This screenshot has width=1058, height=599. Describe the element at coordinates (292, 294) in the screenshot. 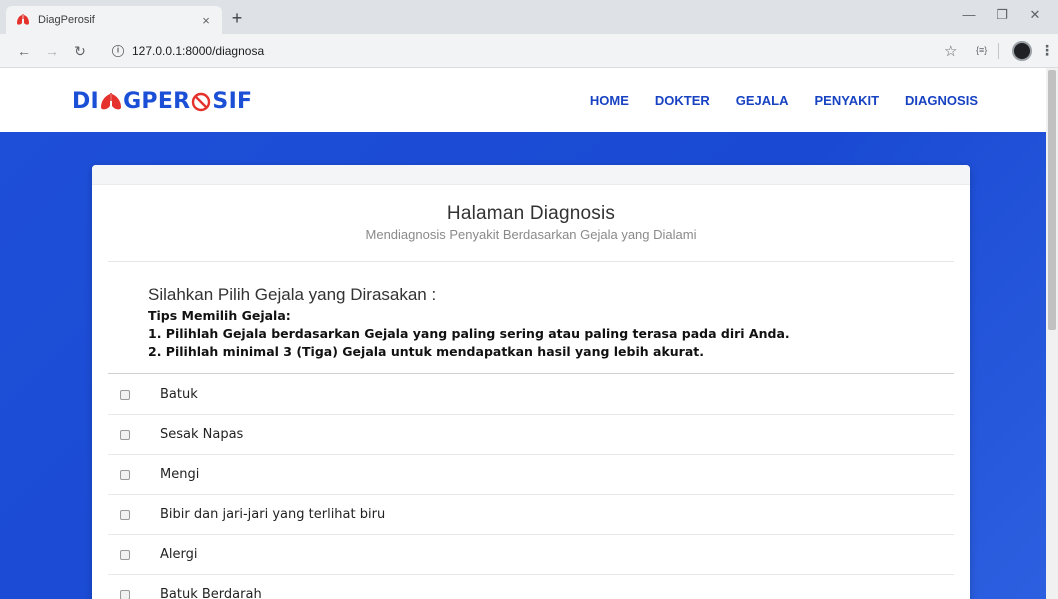

I see `question-heading: Silahkan Pilih Gejala yang Dirasakan :` at that location.